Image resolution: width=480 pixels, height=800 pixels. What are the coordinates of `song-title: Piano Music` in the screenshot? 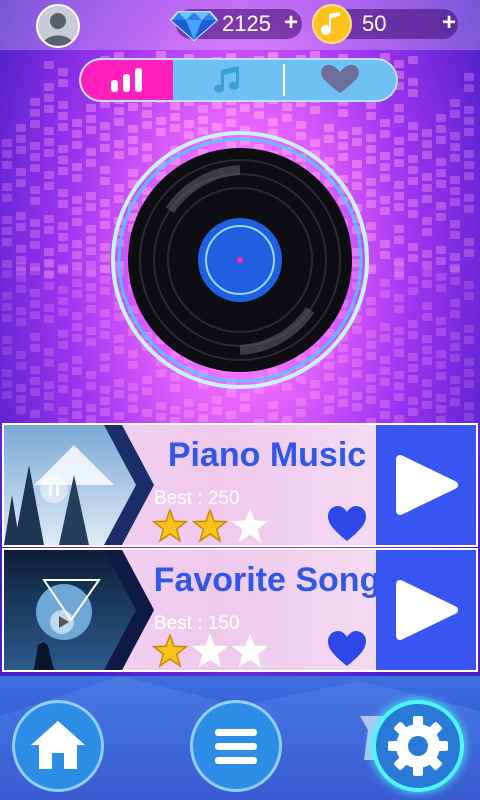 It's located at (267, 455).